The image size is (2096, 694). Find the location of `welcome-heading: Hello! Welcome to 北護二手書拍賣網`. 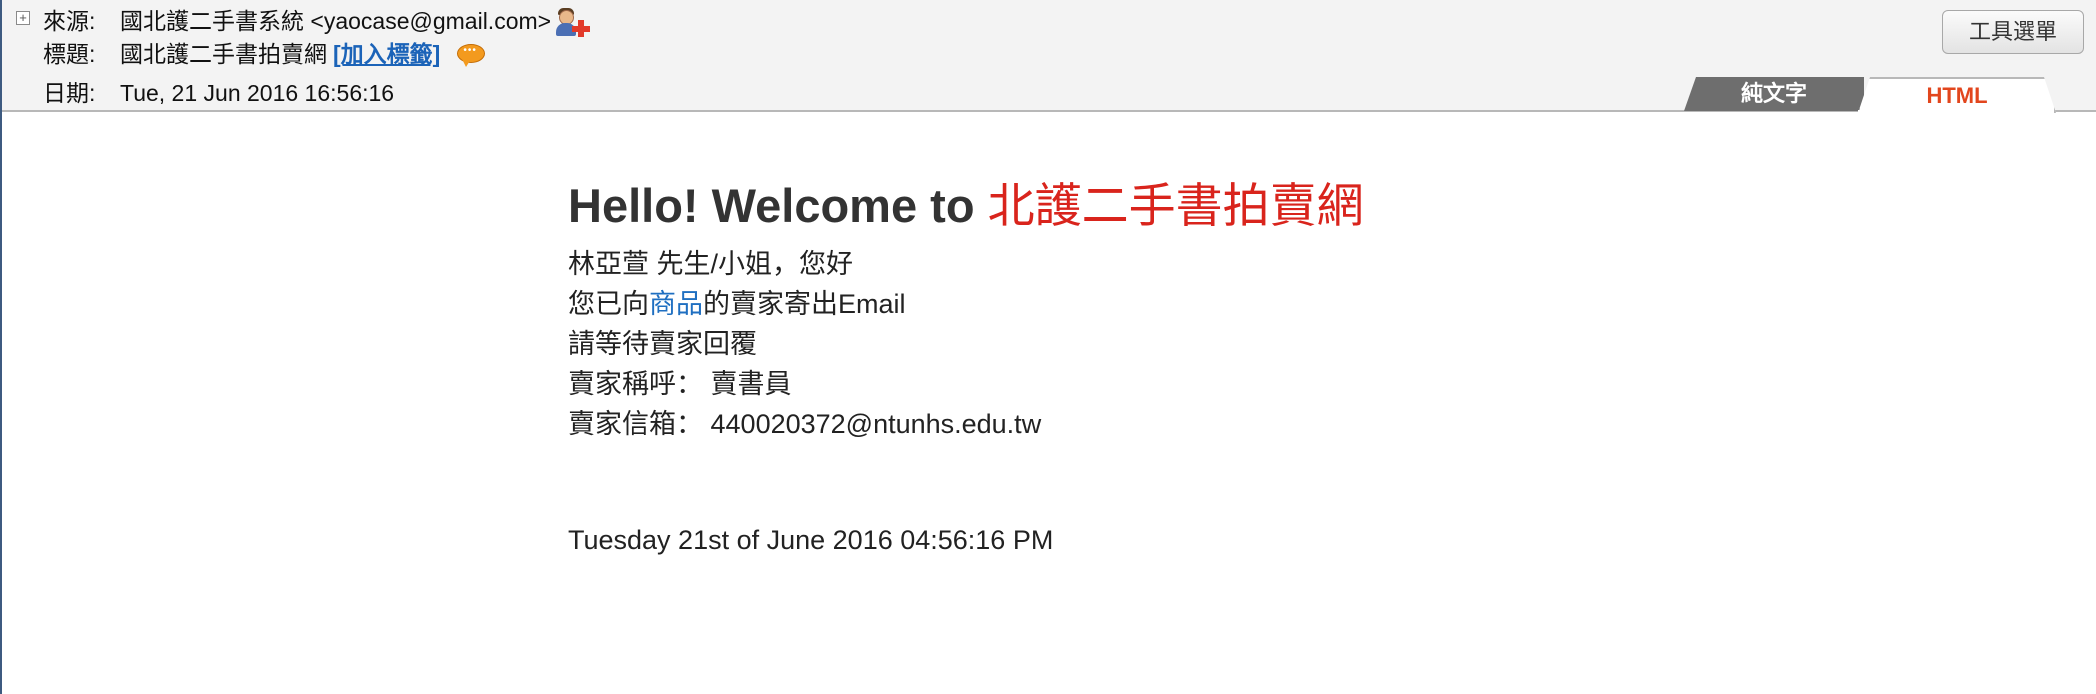

welcome-heading: Hello! Welcome to 北護二手書拍賣網 is located at coordinates (1218, 206).